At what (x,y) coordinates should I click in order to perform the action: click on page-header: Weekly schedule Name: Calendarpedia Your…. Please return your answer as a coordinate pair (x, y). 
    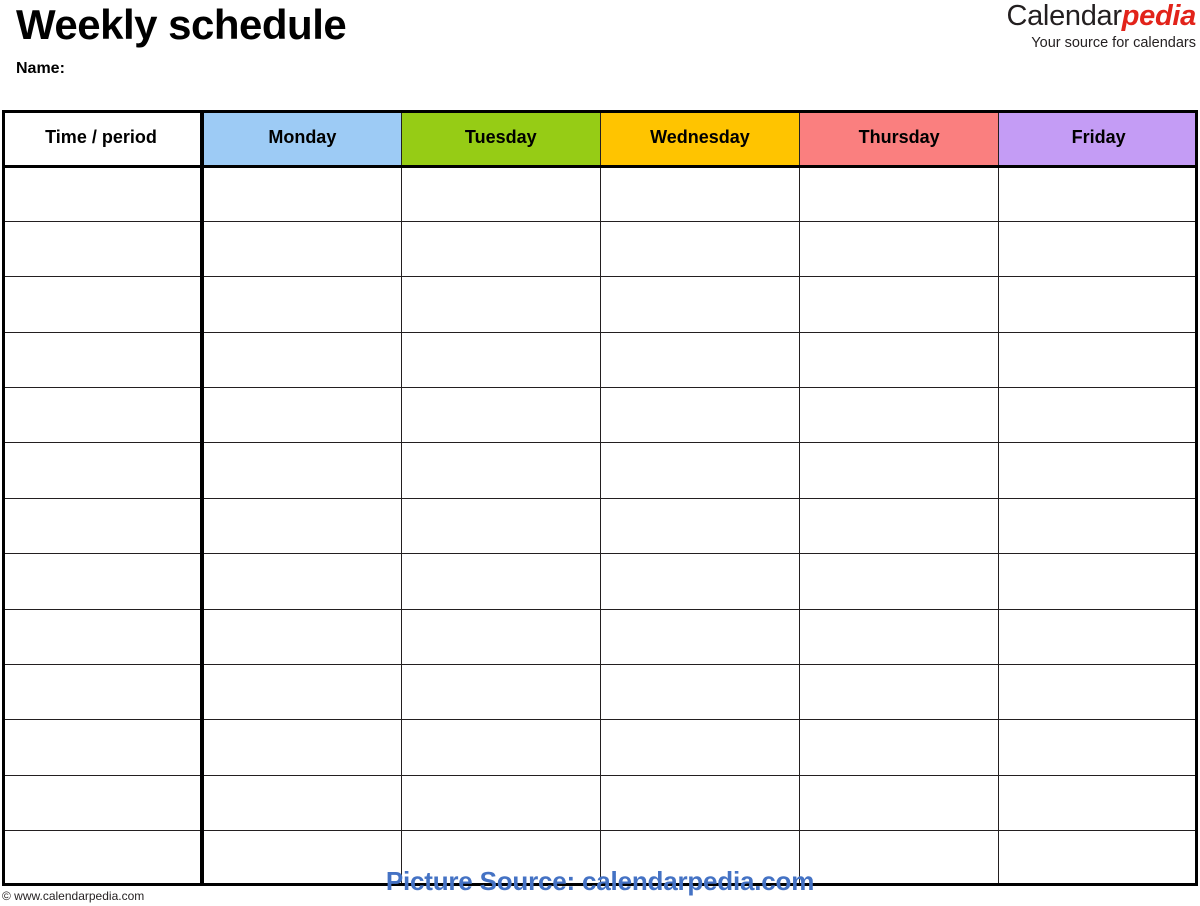
    Looking at the image, I should click on (600, 55).